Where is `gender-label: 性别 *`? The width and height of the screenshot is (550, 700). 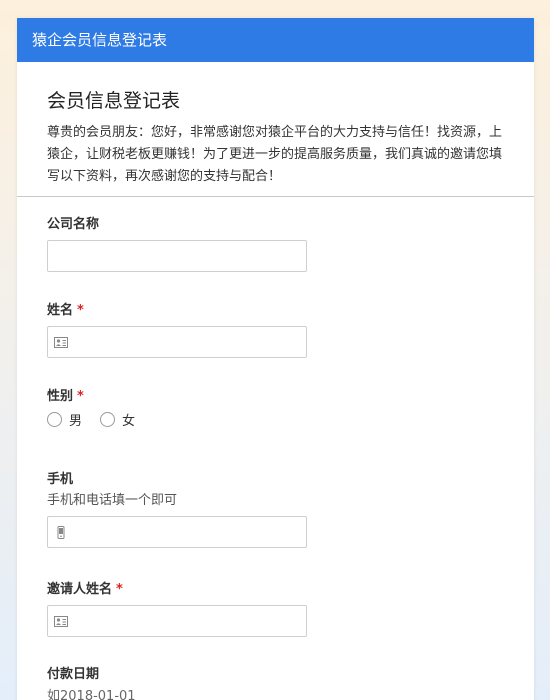 gender-label: 性别 * is located at coordinates (65, 396).